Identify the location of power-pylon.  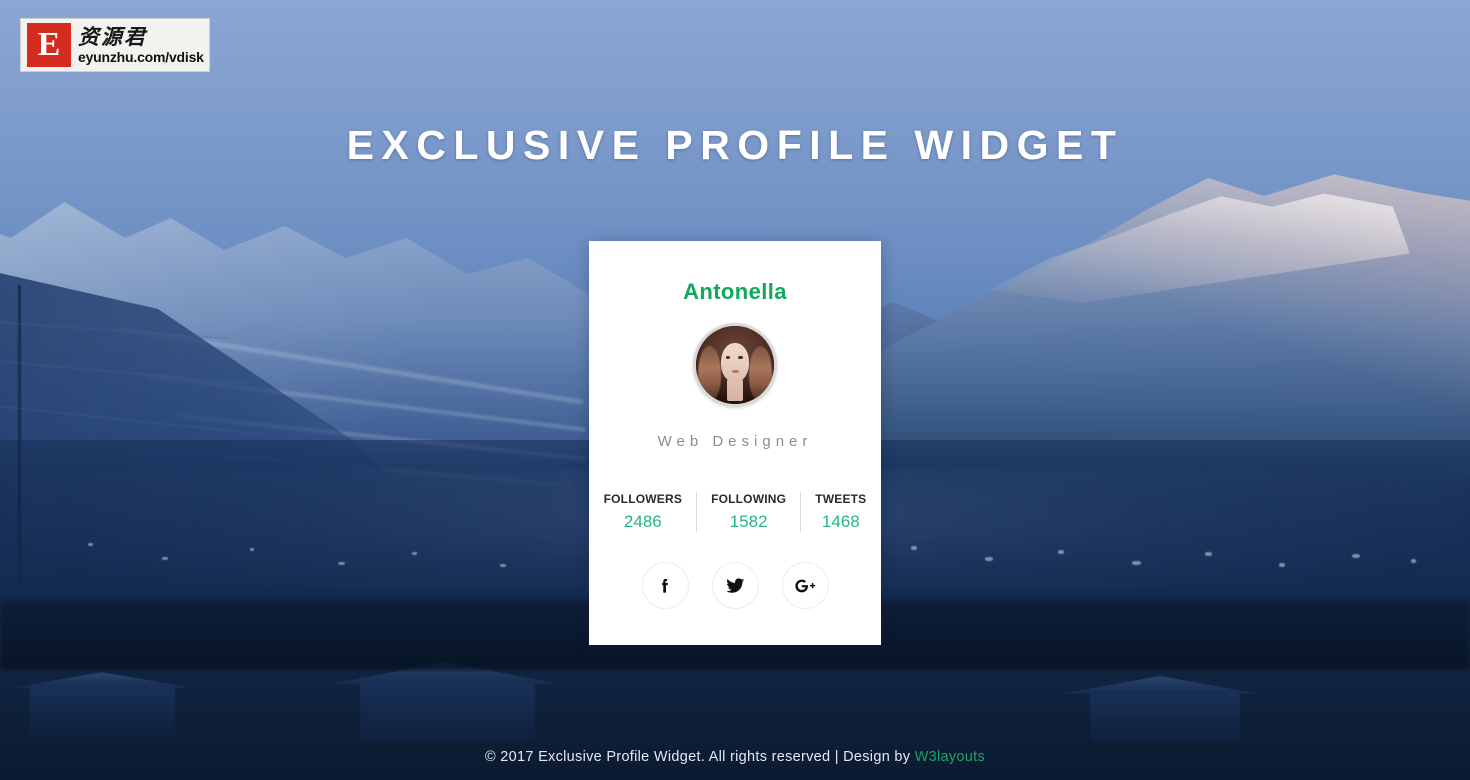
(19, 435).